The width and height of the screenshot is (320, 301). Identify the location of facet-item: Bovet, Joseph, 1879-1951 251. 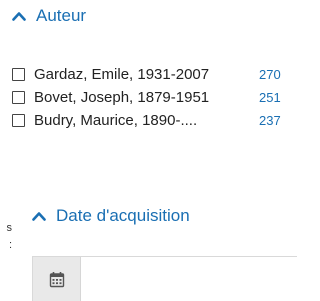
(154, 97).